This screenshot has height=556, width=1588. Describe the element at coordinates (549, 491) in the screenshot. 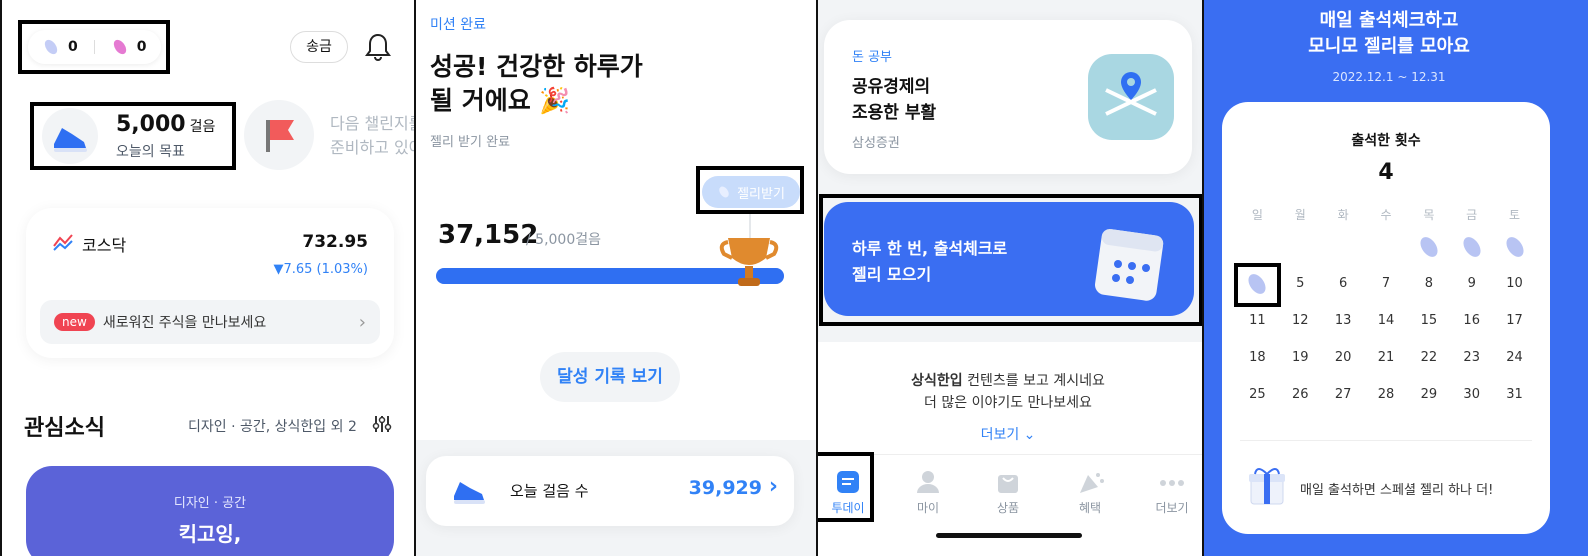

I see `today-steps-label: 오늘 걸음 수` at that location.